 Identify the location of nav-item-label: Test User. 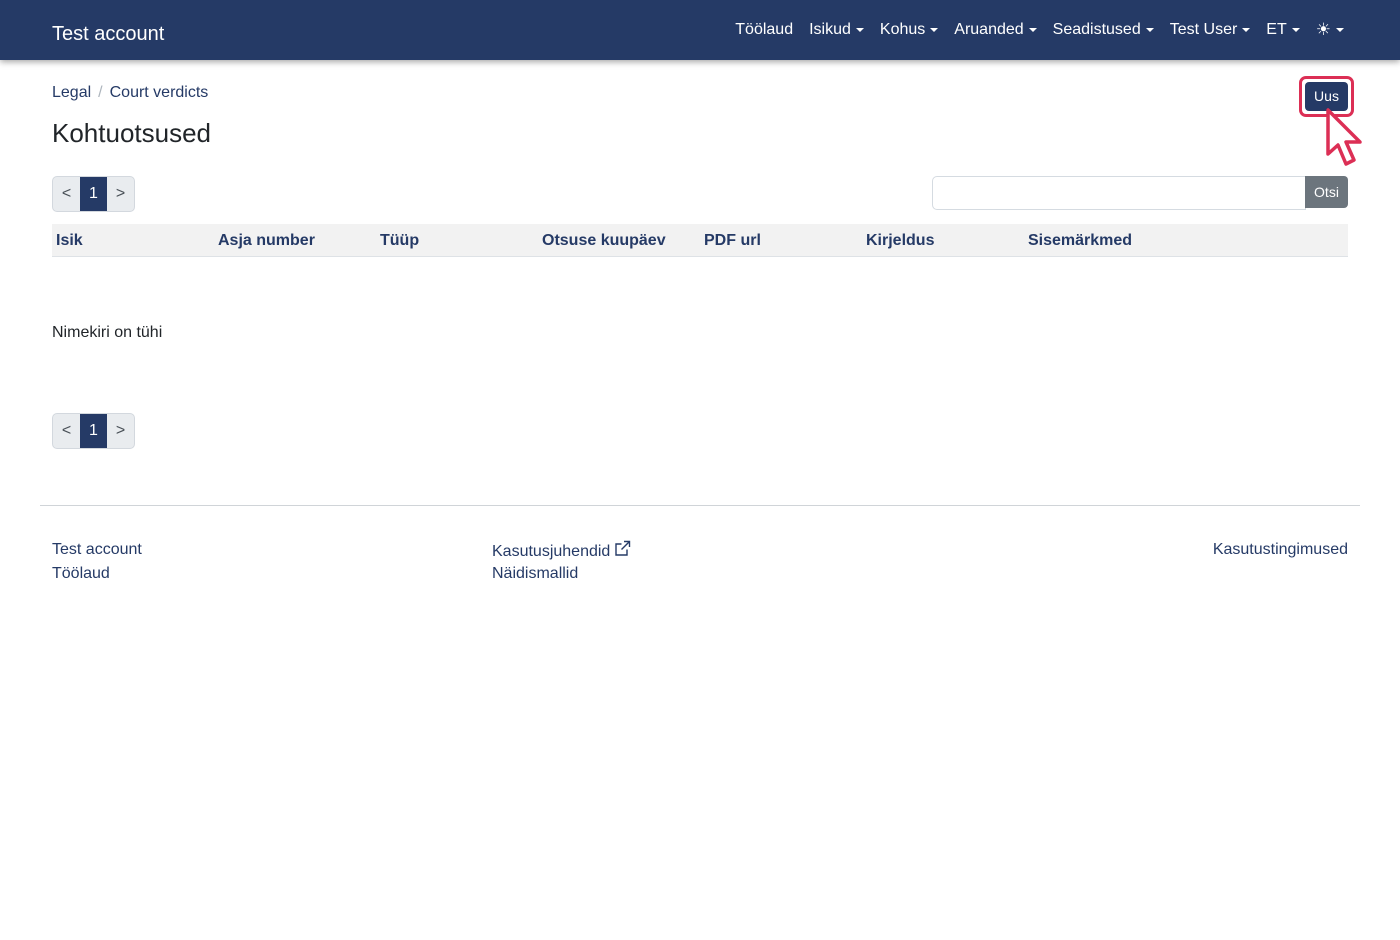
(1203, 29).